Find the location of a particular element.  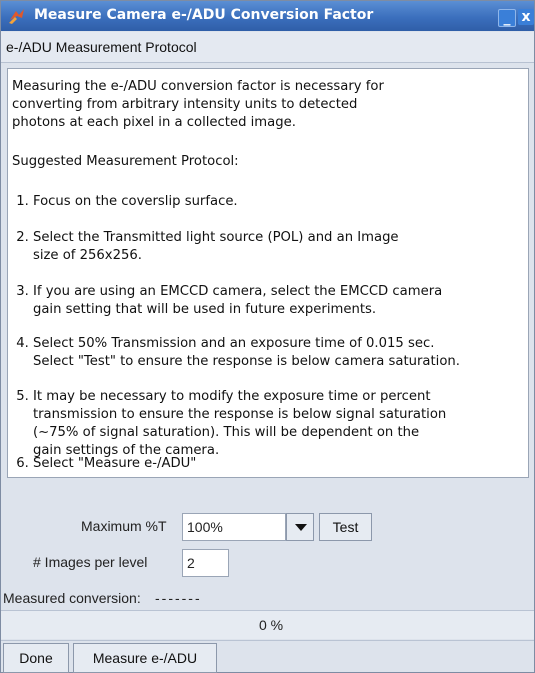

progress-text: 0 % is located at coordinates (271, 625).